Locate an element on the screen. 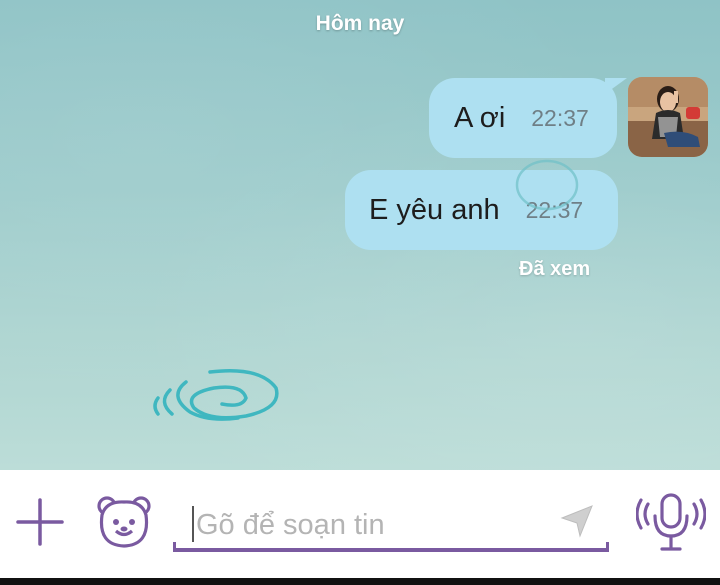  message-text: E yêu anh is located at coordinates (434, 209).